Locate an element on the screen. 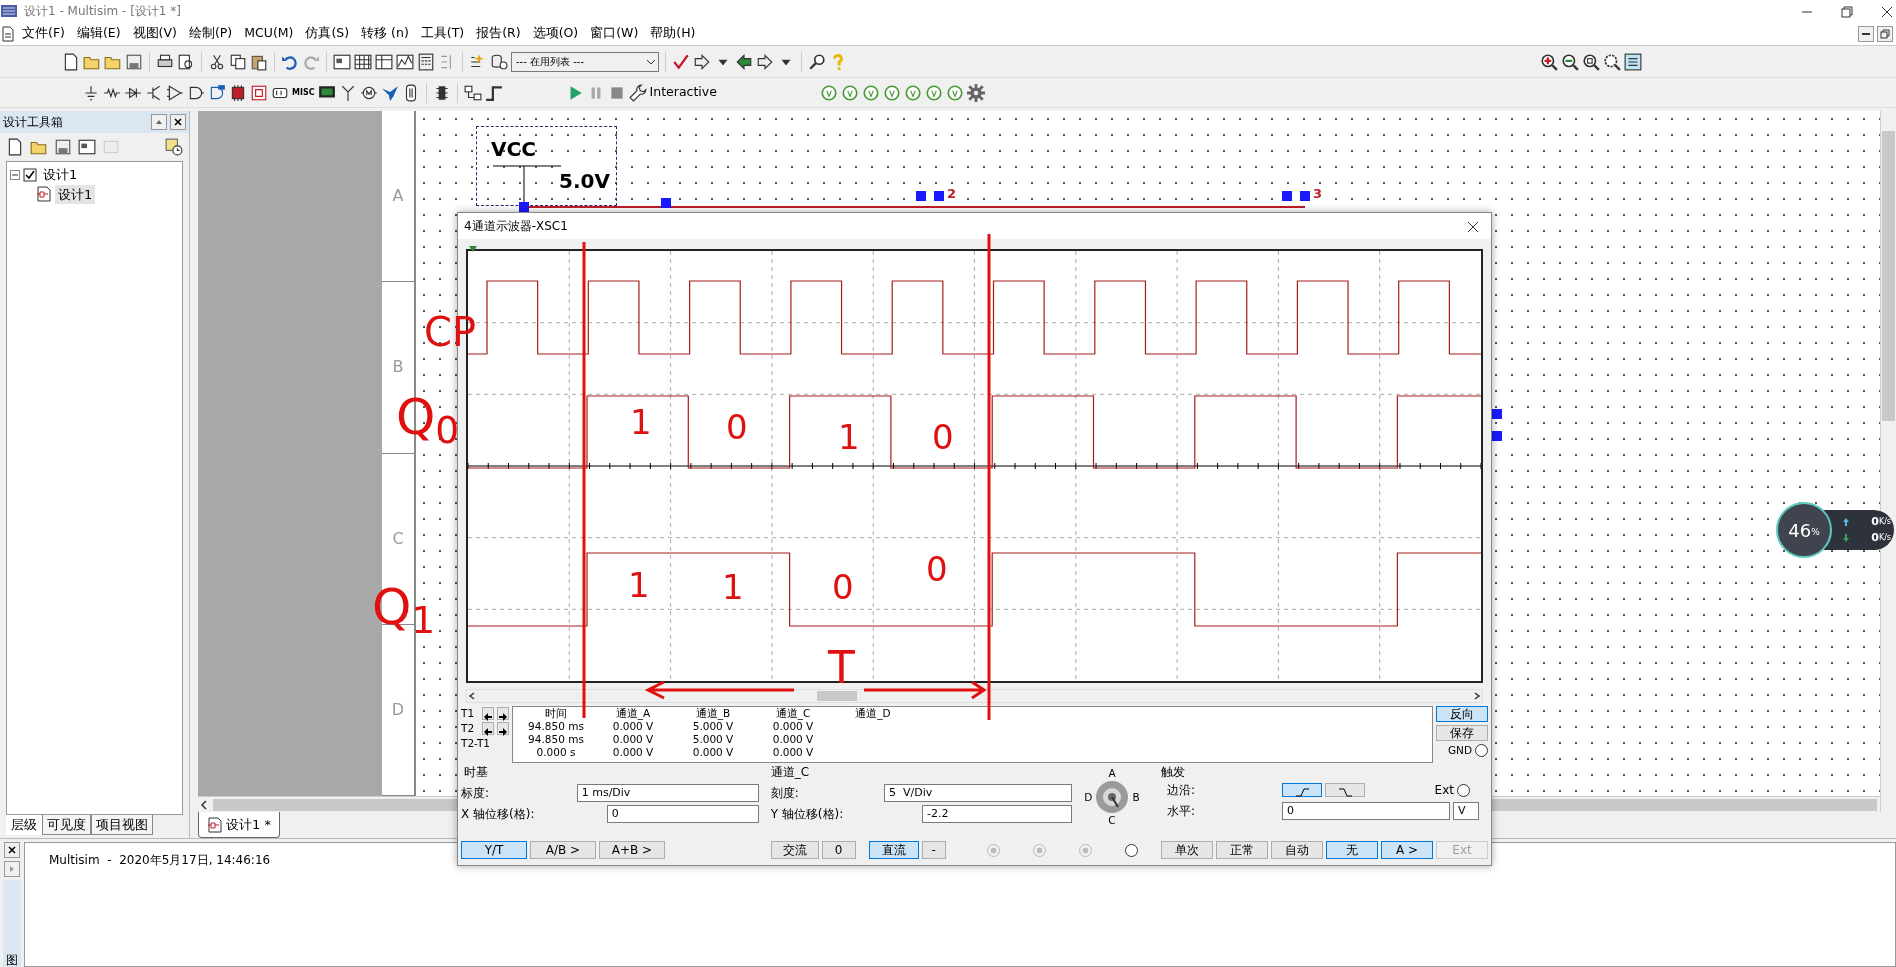 The image size is (1896, 967). coupling-button: 0 is located at coordinates (838, 850).